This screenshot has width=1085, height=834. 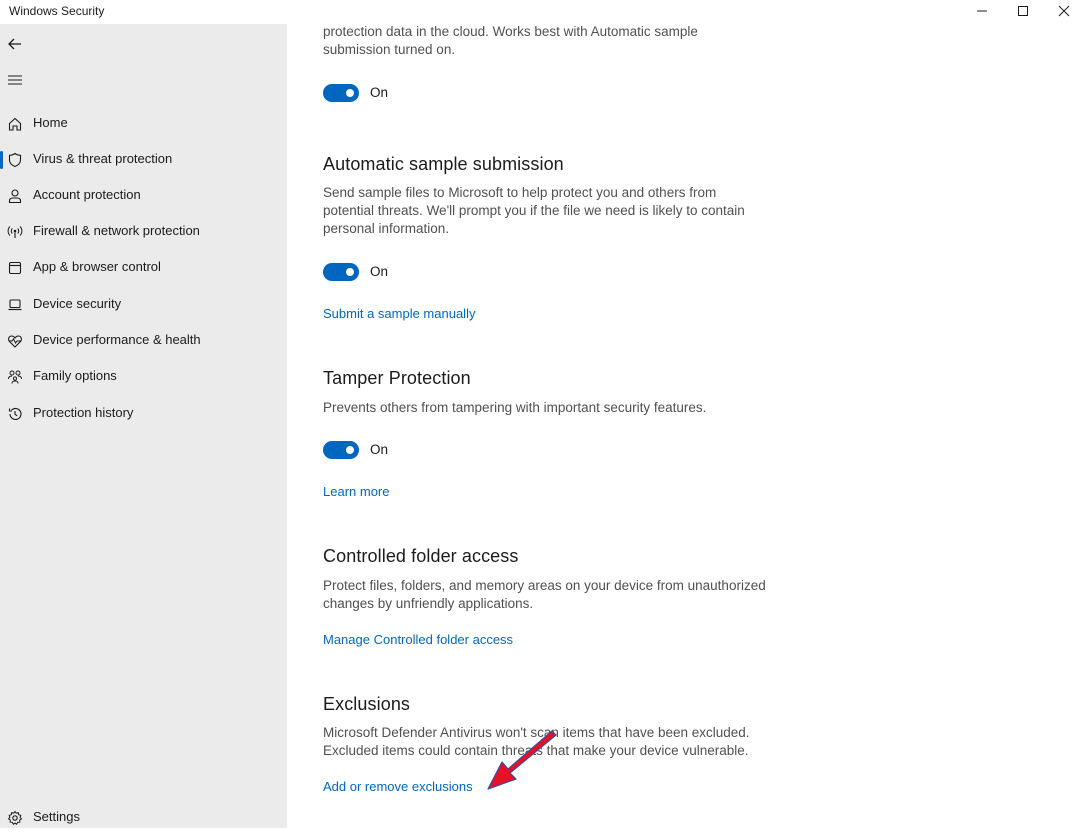 What do you see at coordinates (15, 305) in the screenshot?
I see `laptop-icon` at bounding box center [15, 305].